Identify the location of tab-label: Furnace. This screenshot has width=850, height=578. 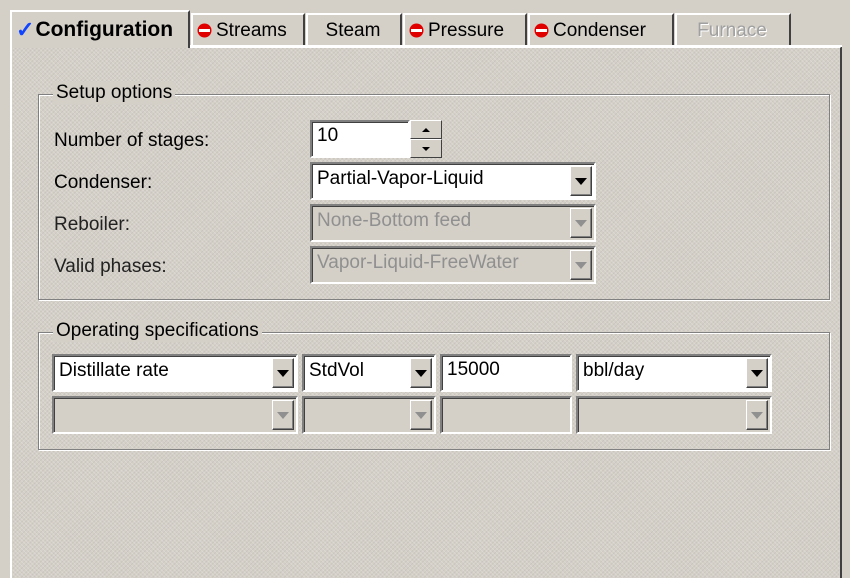
(732, 30).